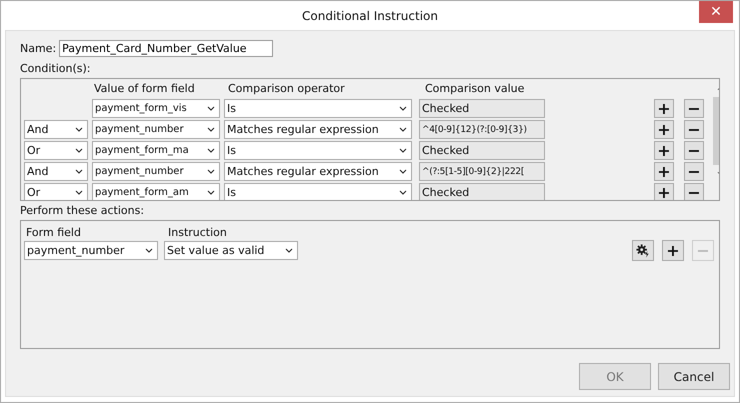  I want to click on field-dropdown: payment_form_am, so click(156, 191).